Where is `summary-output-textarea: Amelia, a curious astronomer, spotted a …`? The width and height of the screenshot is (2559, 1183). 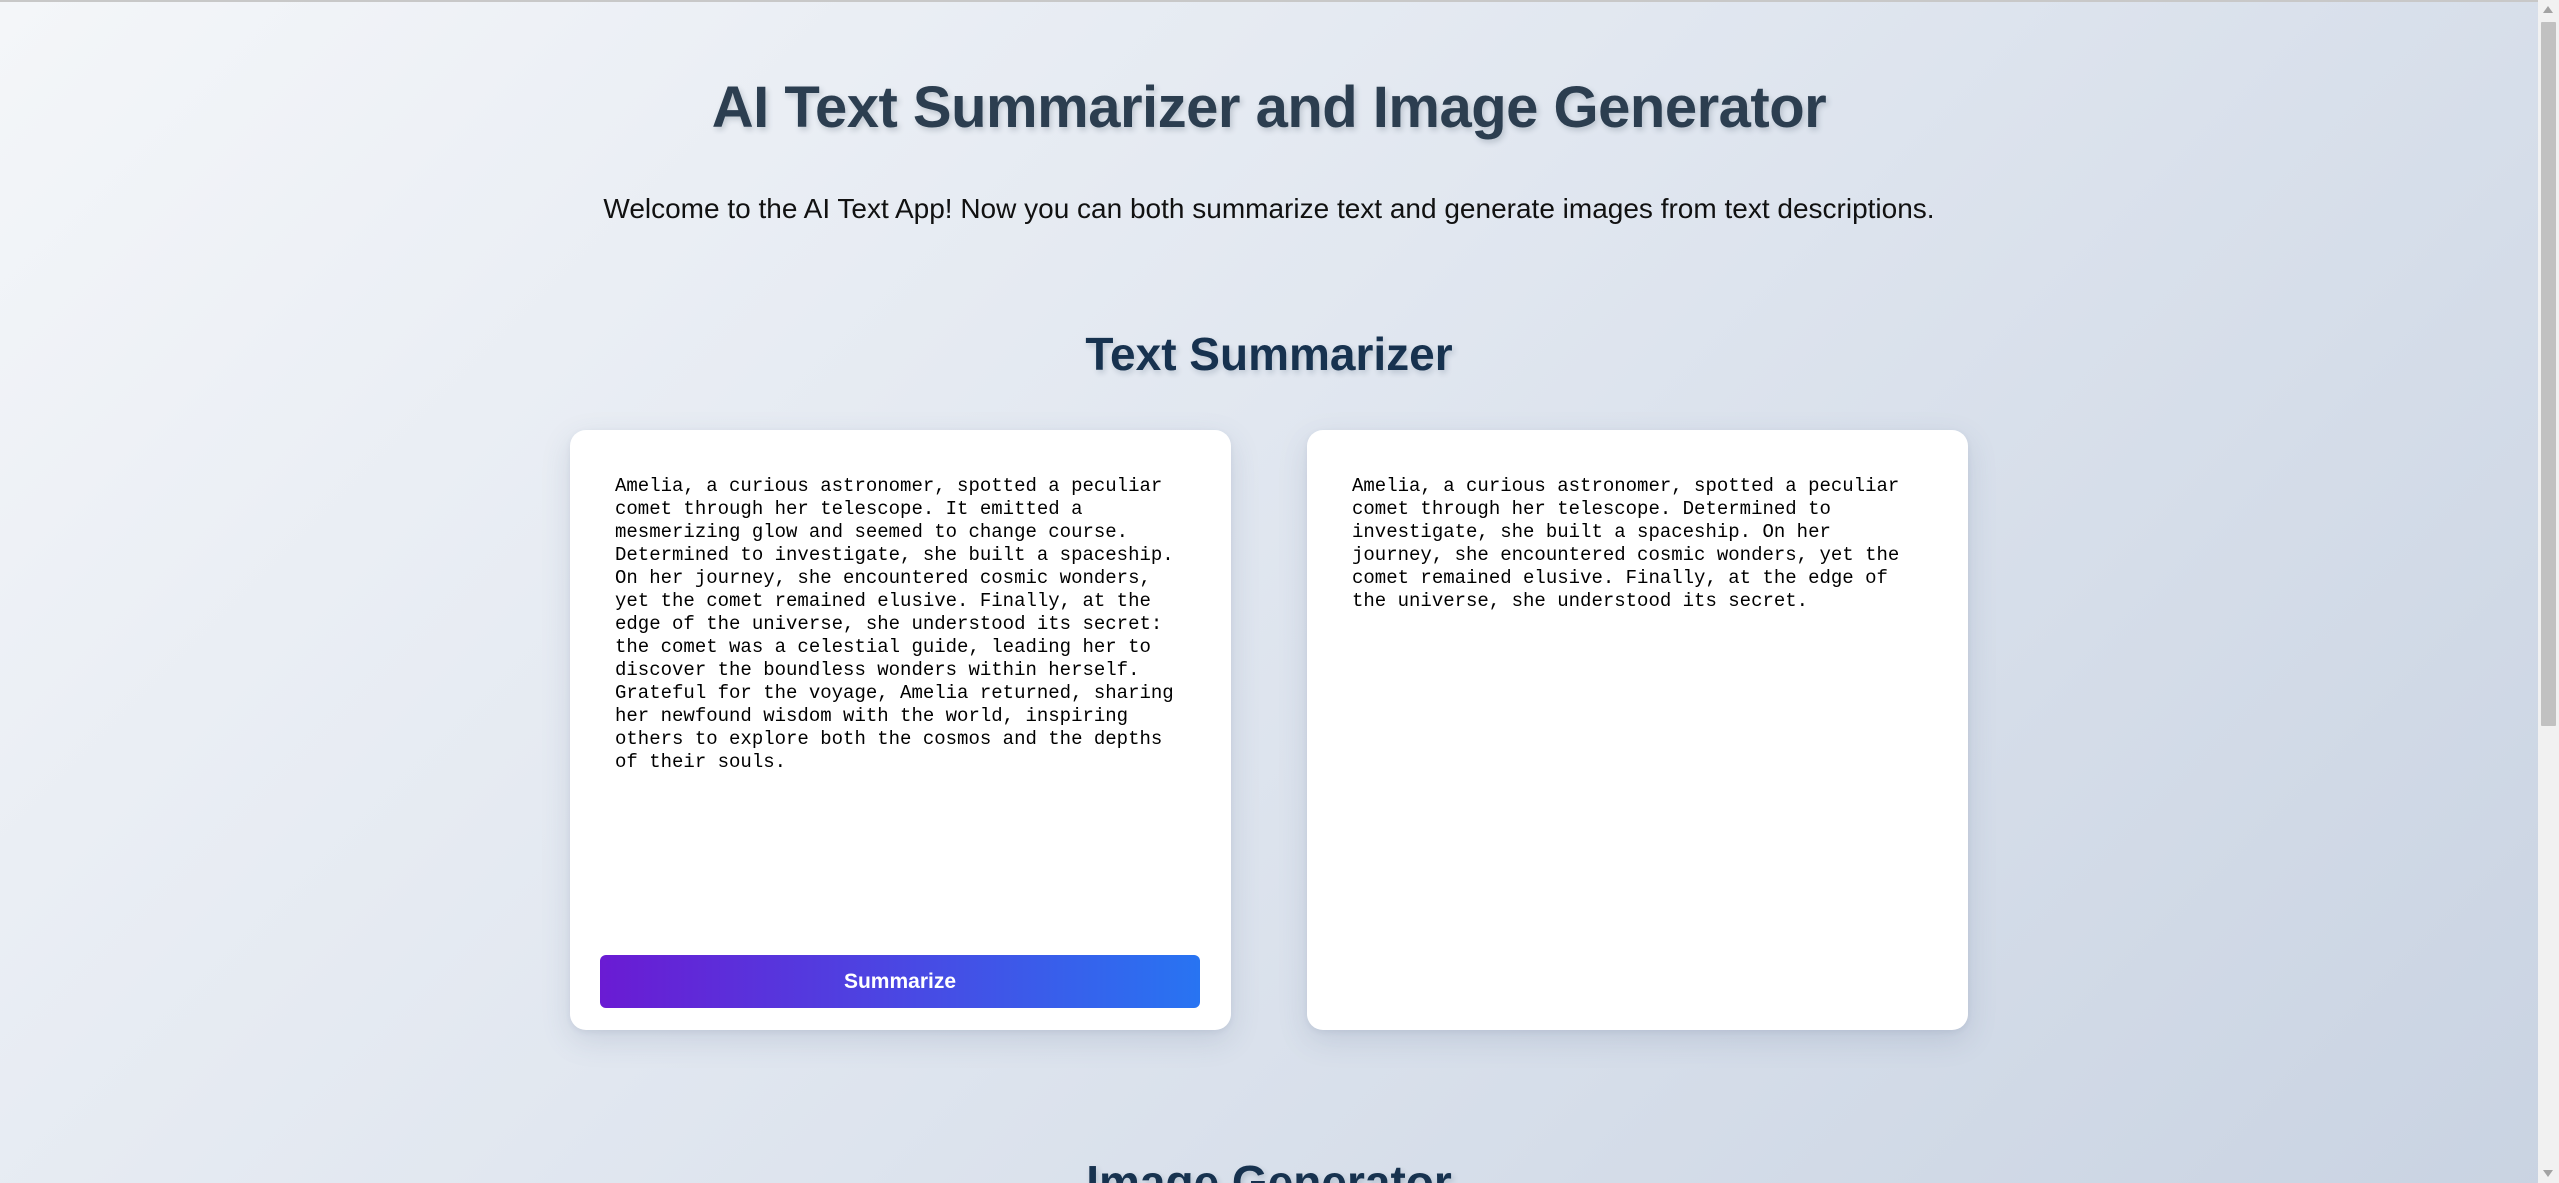 summary-output-textarea: Amelia, a curious astronomer, spotted a … is located at coordinates (1637, 730).